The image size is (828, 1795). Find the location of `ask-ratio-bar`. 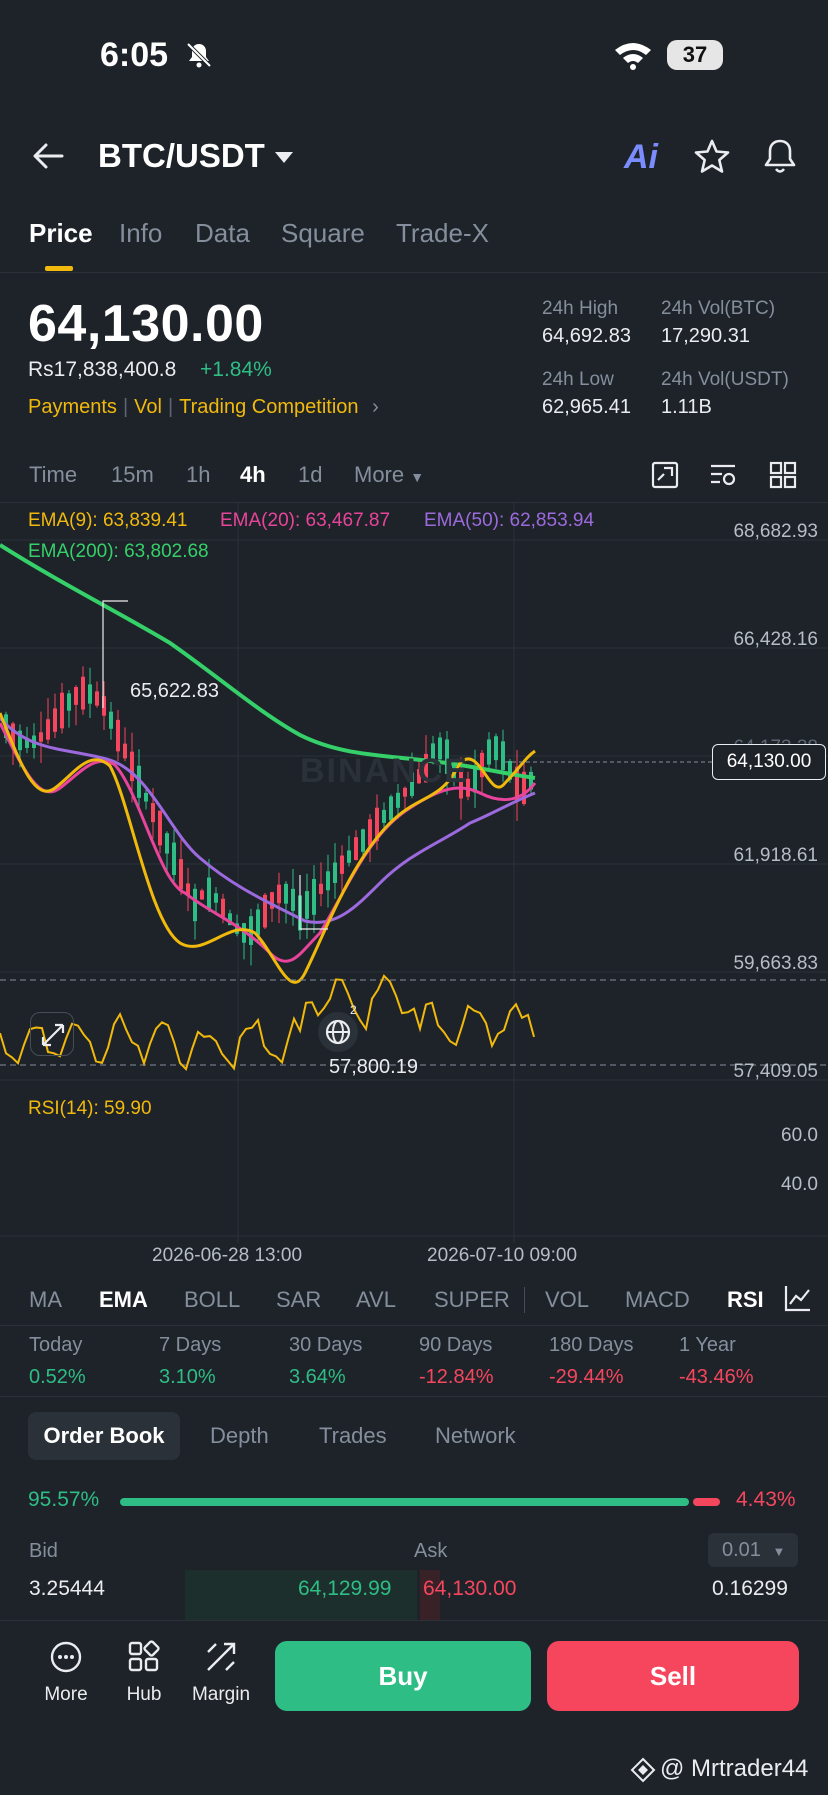

ask-ratio-bar is located at coordinates (706, 1502).